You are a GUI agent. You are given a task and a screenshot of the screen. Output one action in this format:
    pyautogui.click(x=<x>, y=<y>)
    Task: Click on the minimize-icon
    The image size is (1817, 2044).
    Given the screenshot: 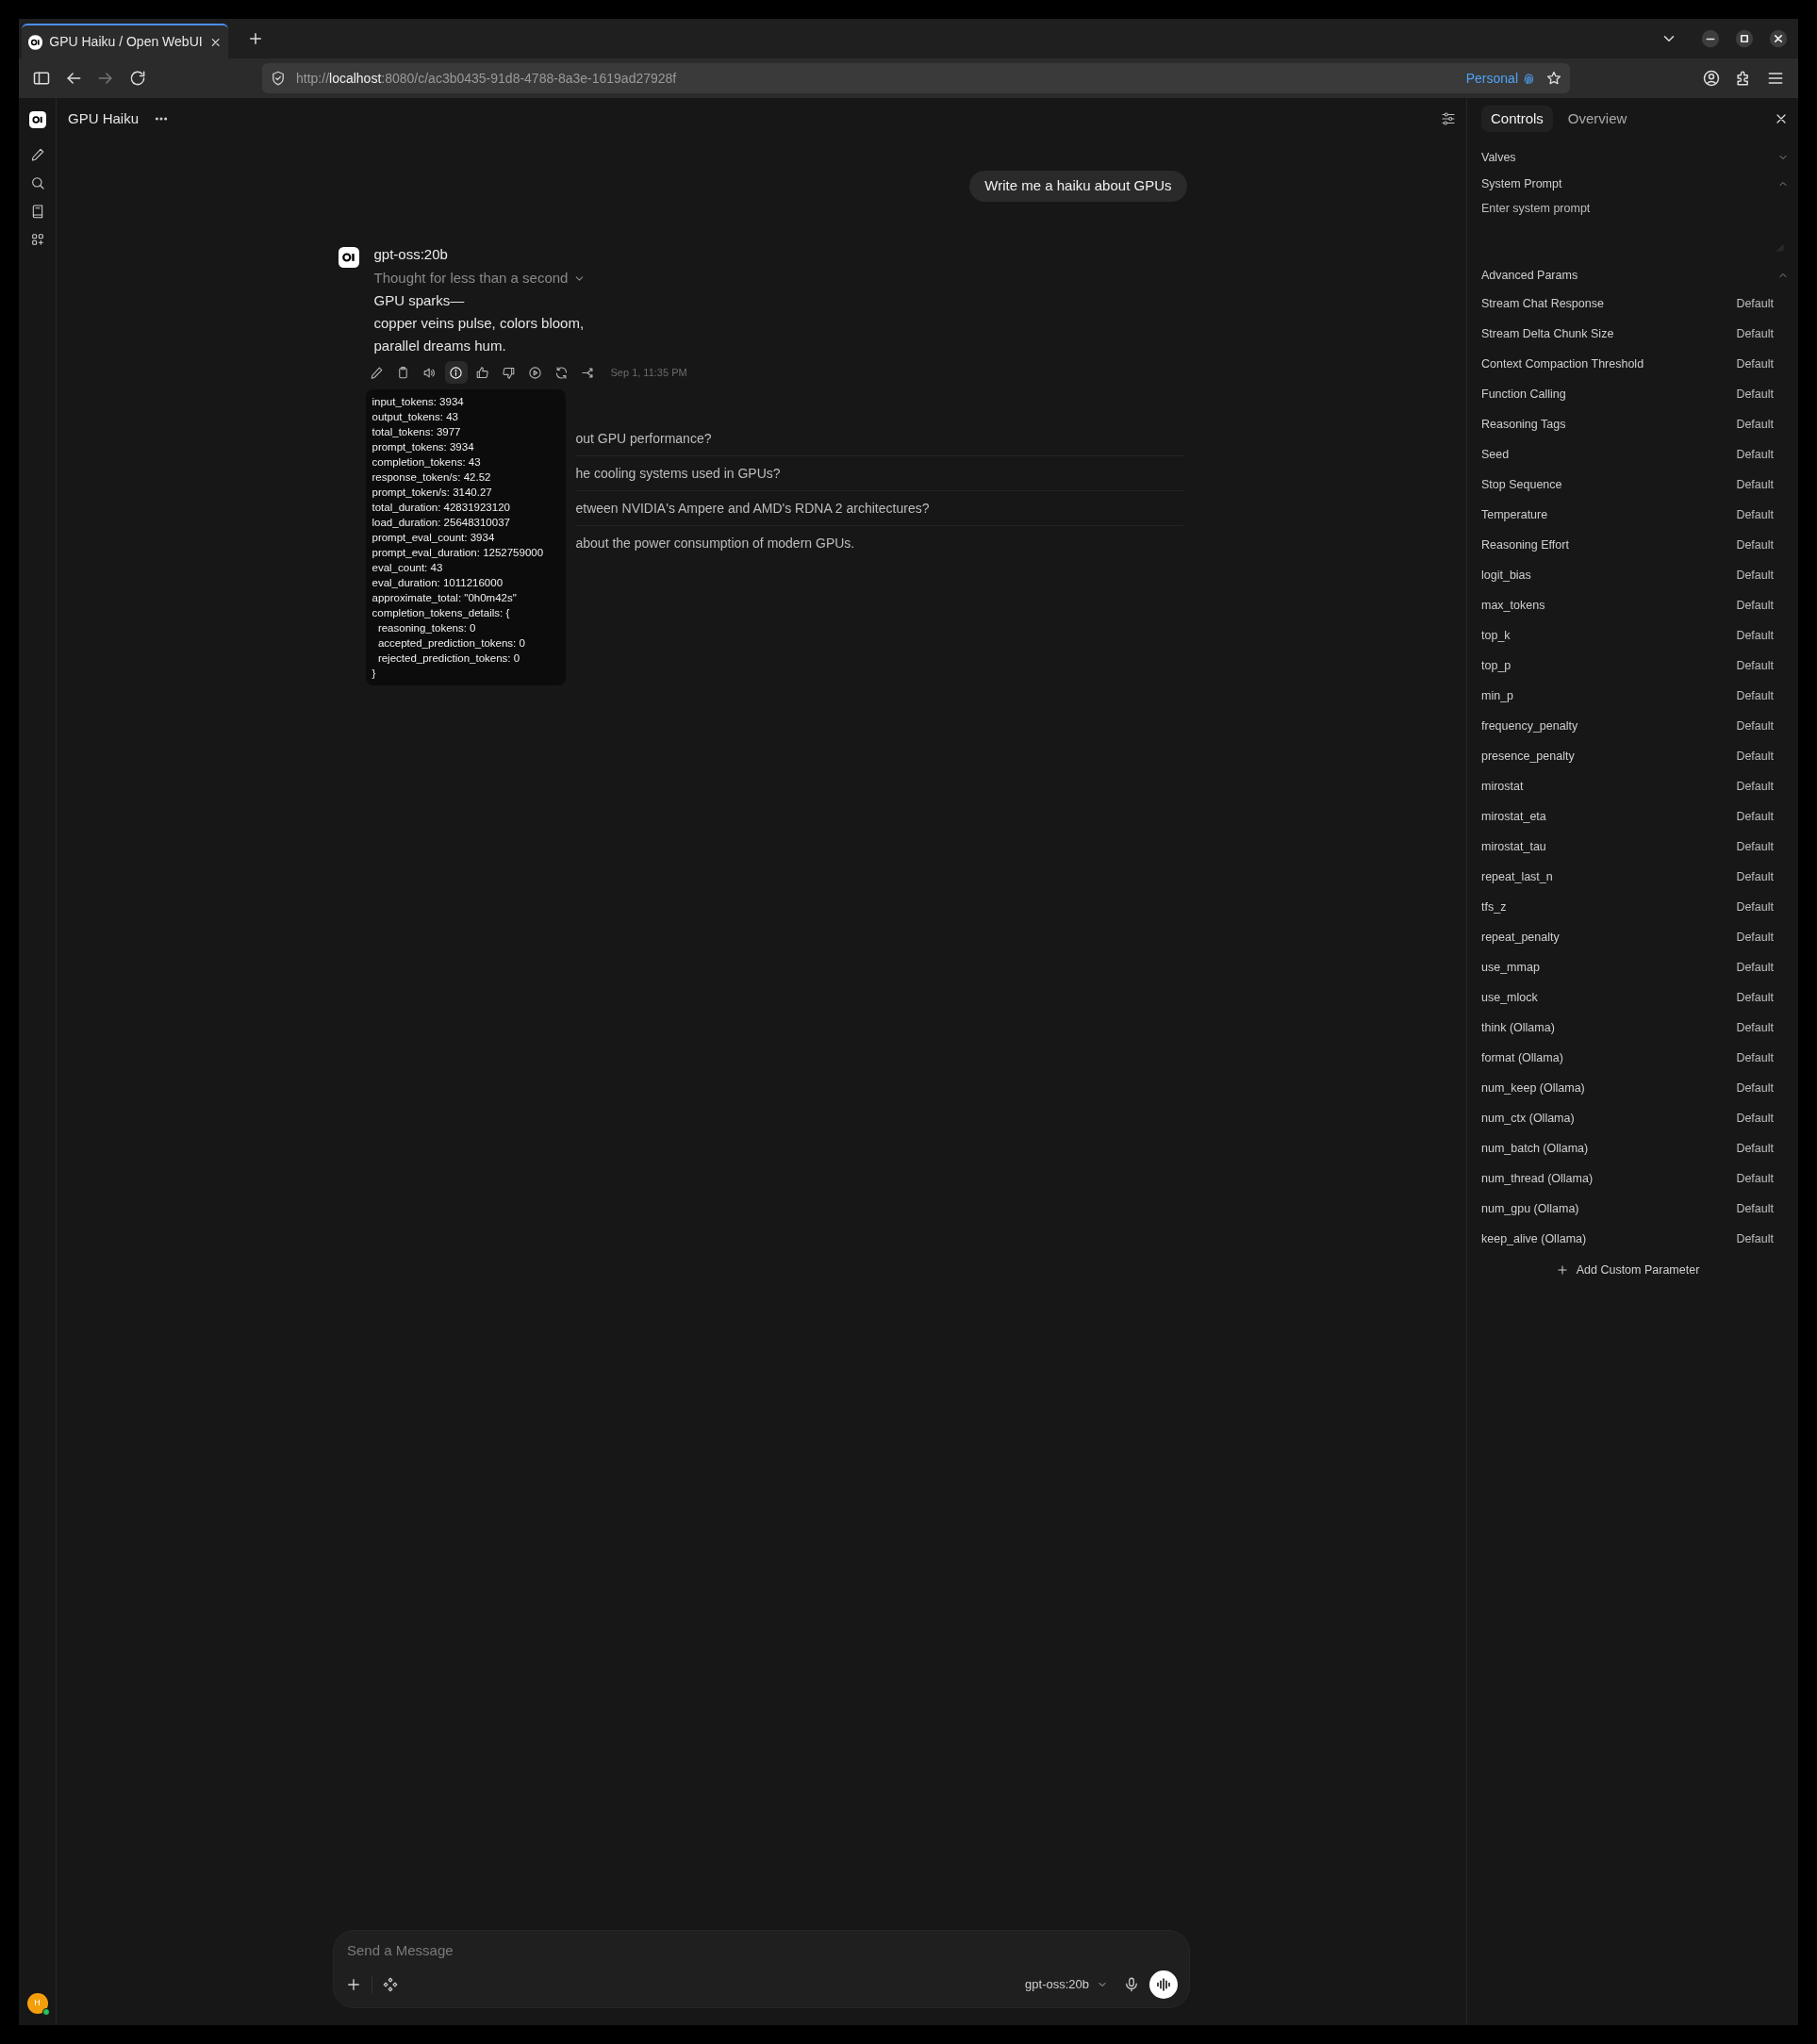 What is the action you would take?
    pyautogui.click(x=1710, y=39)
    